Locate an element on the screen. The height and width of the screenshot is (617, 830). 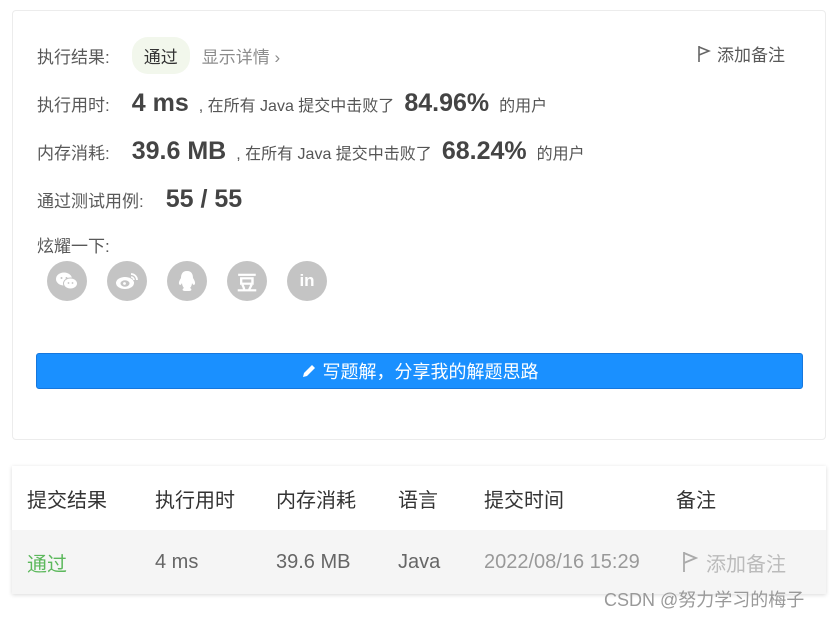
header-runtime: 执行用时 is located at coordinates (195, 500).